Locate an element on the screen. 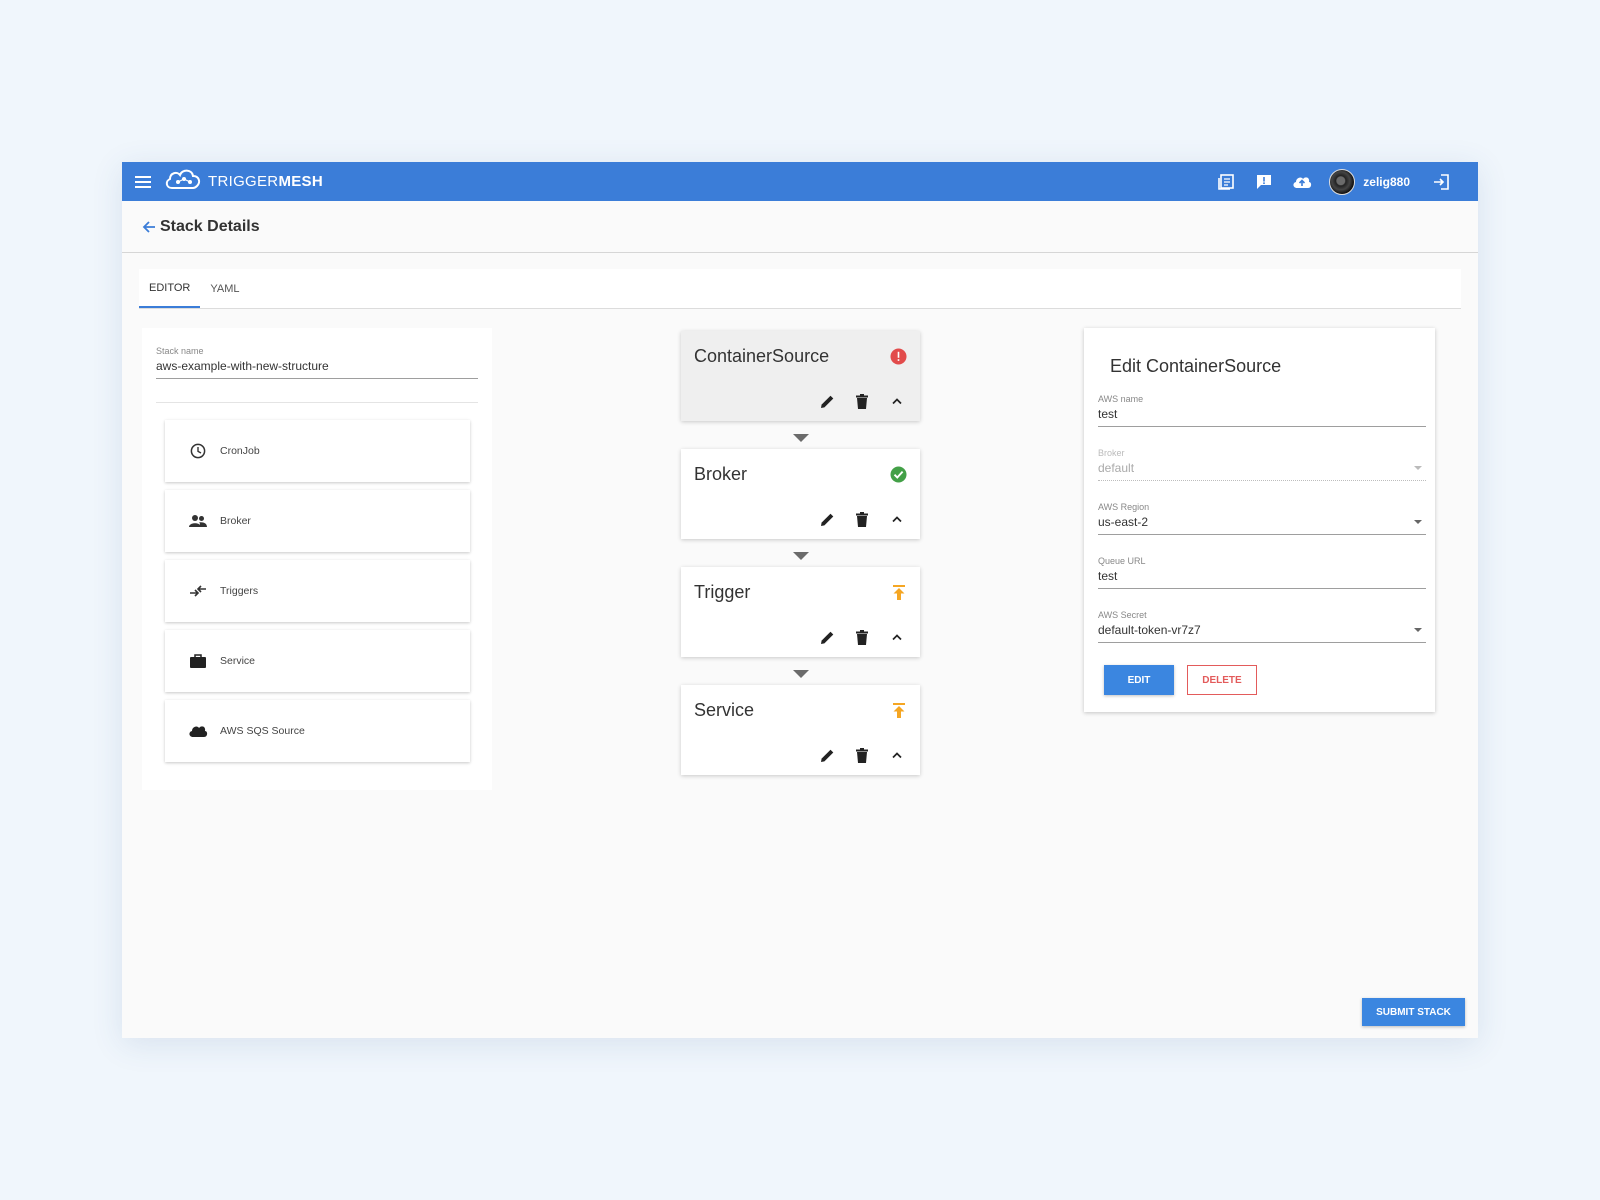  briefcase-icon is located at coordinates (198, 661).